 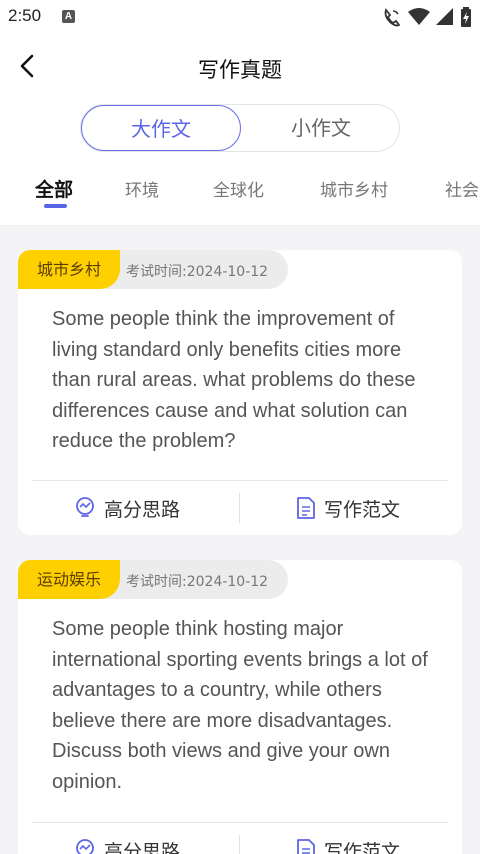 I want to click on tab-society: 社会, so click(x=462, y=188).